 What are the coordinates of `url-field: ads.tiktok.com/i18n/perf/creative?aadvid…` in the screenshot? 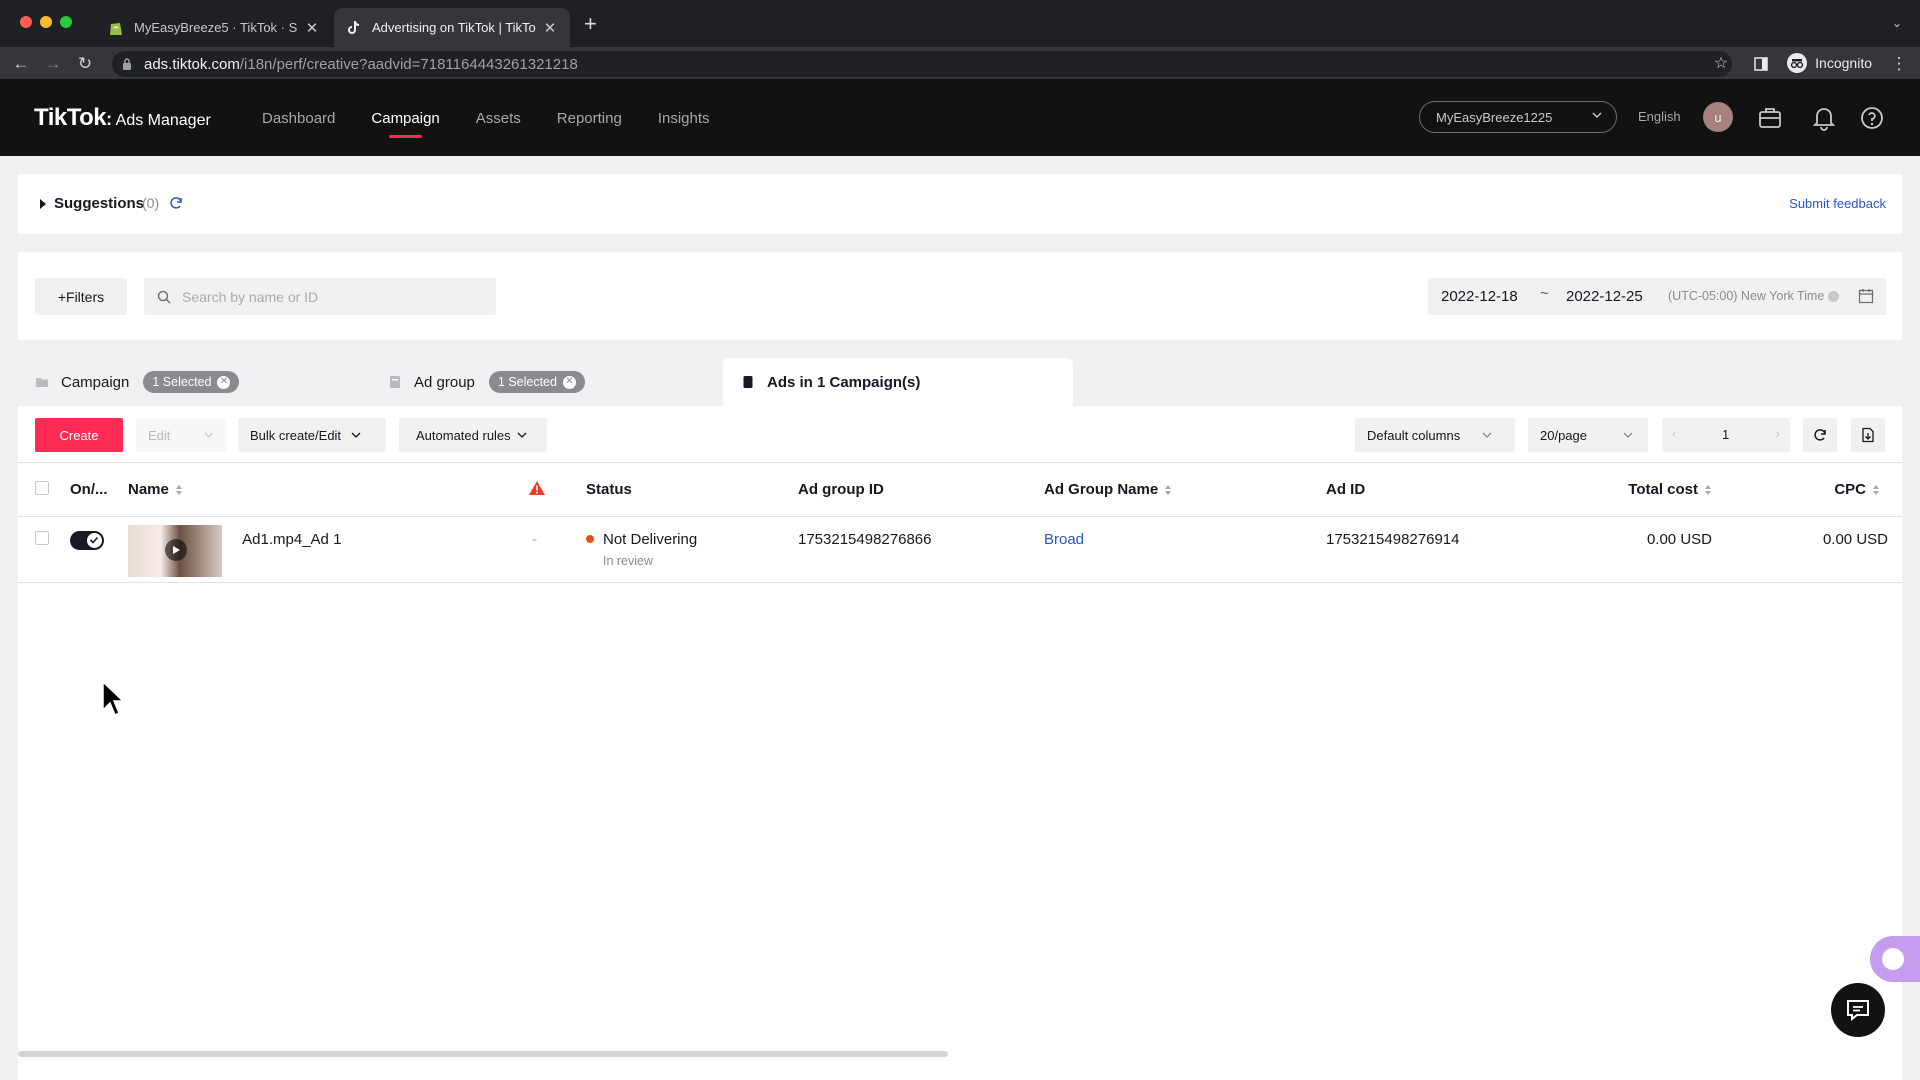 It's located at (922, 64).